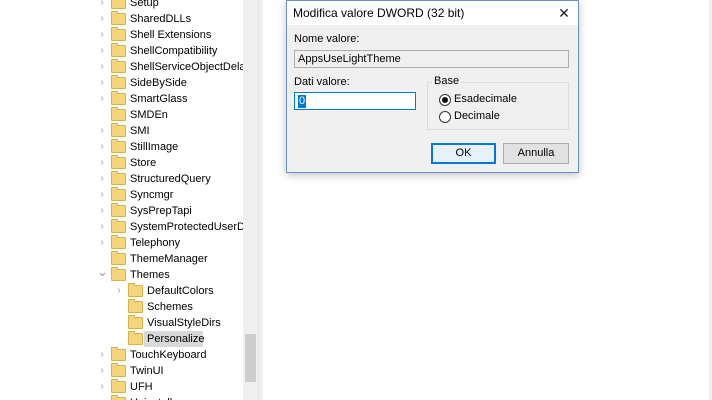 This screenshot has height=400, width=712. I want to click on tree-item: › Shell Extensions, so click(121, 35).